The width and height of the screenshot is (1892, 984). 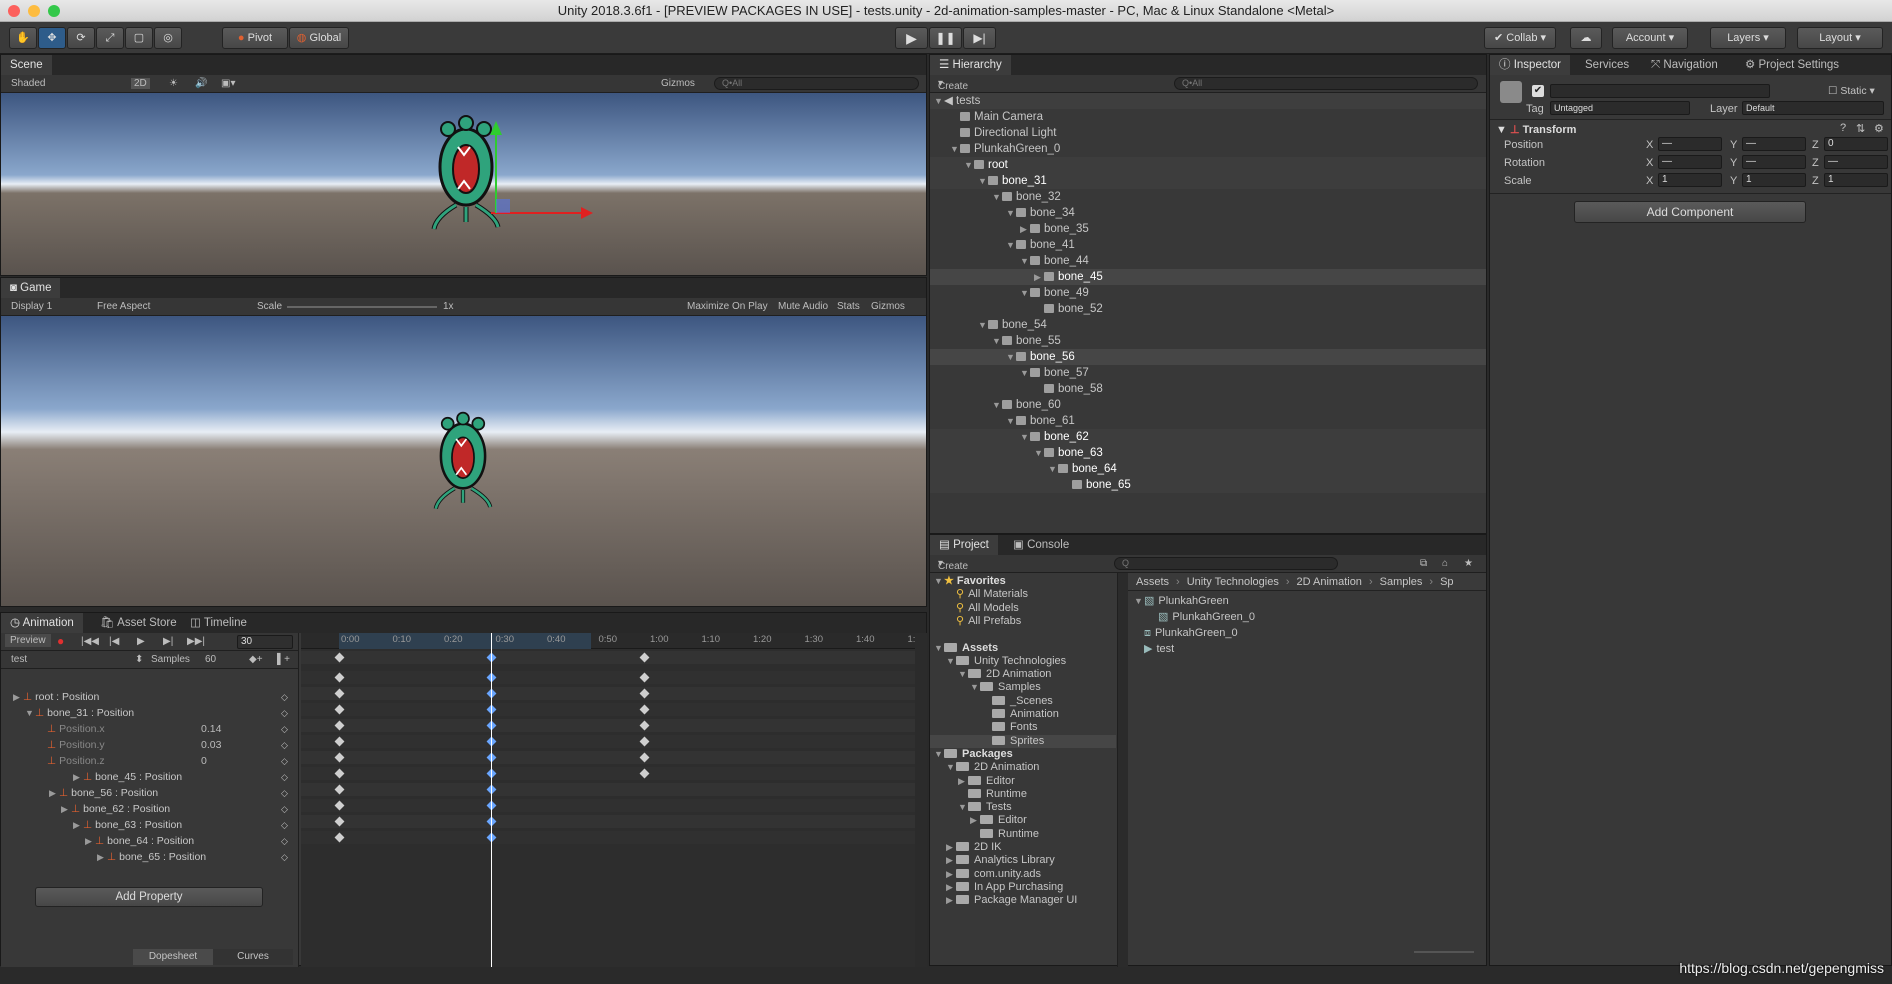 I want to click on minimize-window-button, so click(x=34, y=11).